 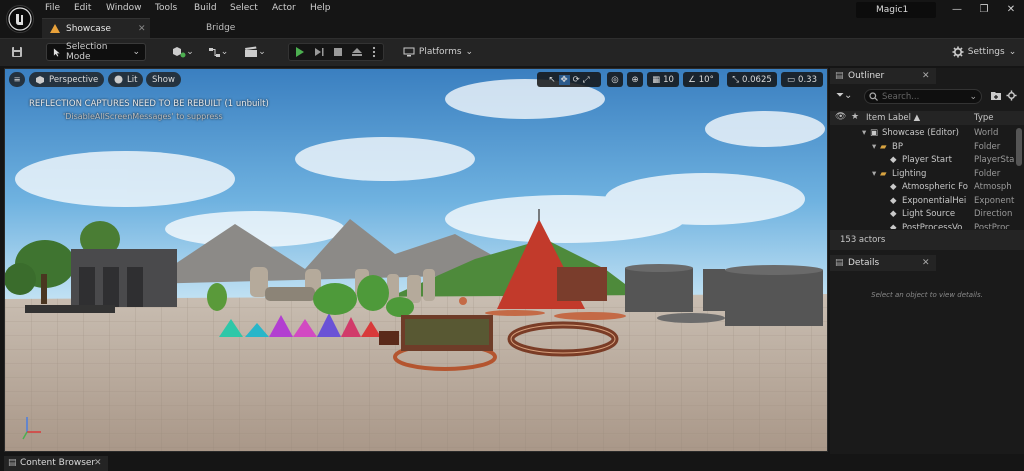 I want to click on floor-decal, so click(x=515, y=313).